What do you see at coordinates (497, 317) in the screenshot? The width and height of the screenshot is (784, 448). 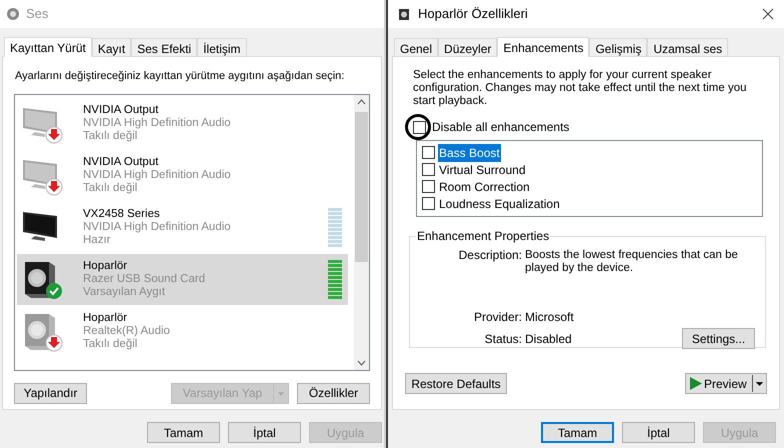 I see `field-label: Provider:` at bounding box center [497, 317].